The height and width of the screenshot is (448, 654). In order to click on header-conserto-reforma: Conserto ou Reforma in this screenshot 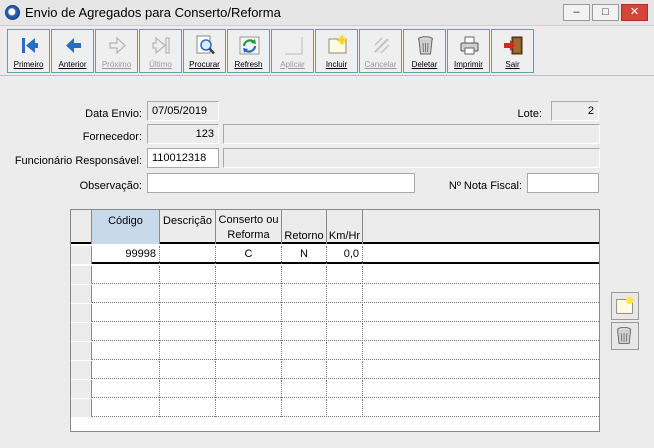, I will do `click(249, 227)`.